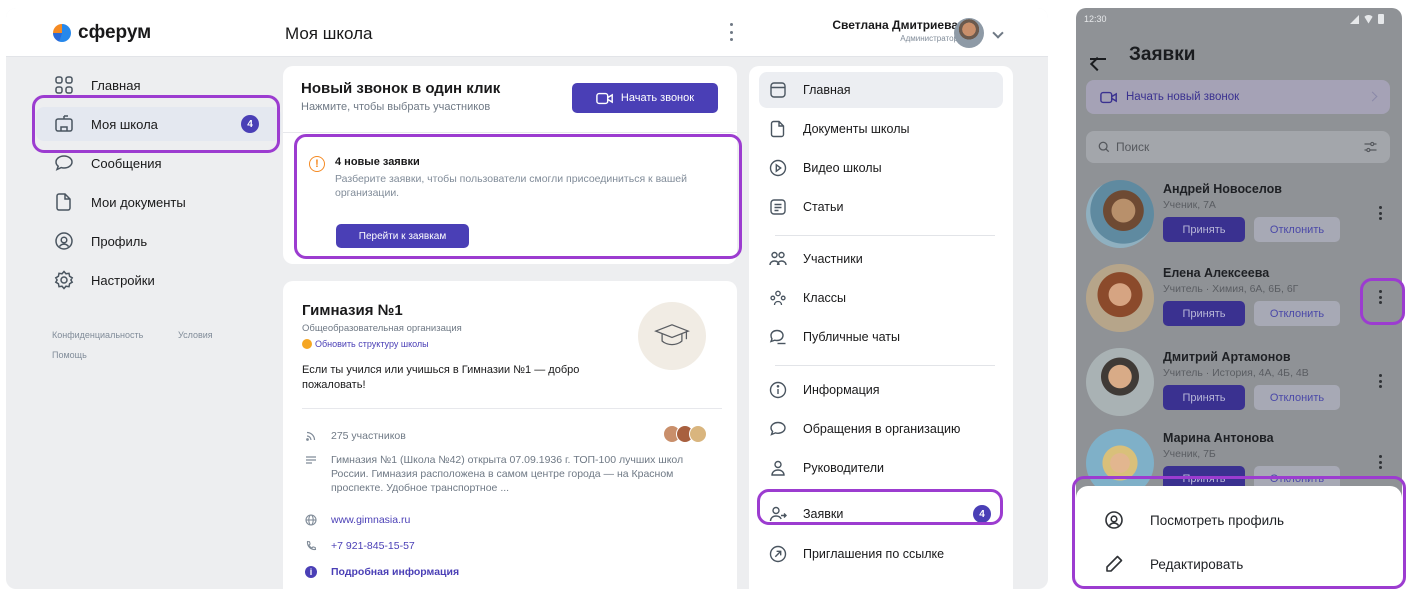  I want to click on request-name: Андрей Новоселов, so click(1222, 189).